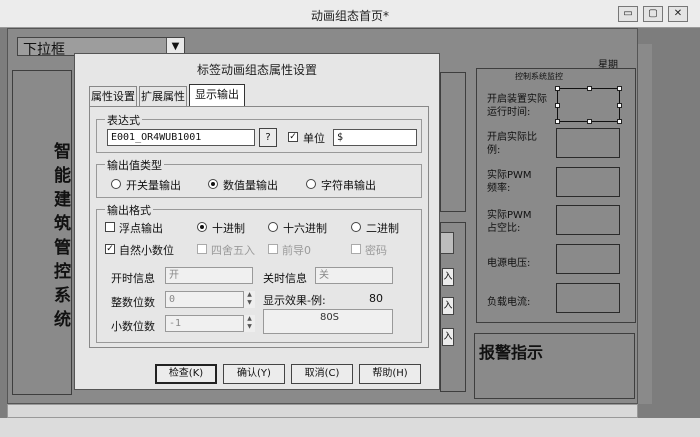 The width and height of the screenshot is (700, 437). What do you see at coordinates (539, 76) in the screenshot?
I see `monitor-panel-title: 控制系统监控` at bounding box center [539, 76].